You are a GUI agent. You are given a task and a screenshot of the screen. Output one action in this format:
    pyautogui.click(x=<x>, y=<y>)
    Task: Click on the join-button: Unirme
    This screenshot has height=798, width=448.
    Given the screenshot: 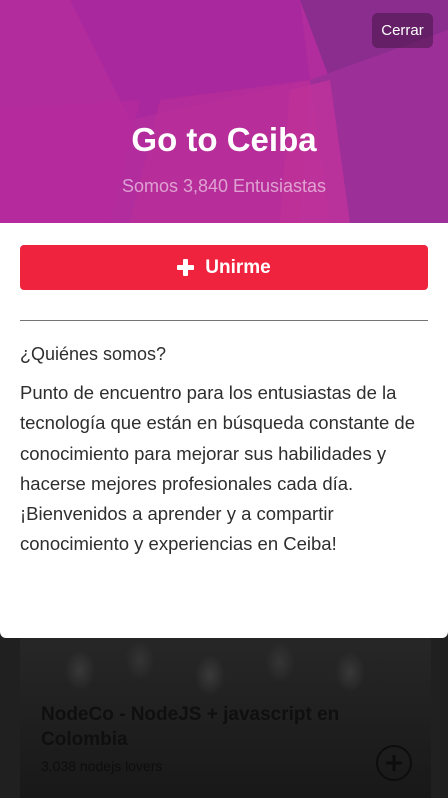 What is the action you would take?
    pyautogui.click(x=224, y=267)
    